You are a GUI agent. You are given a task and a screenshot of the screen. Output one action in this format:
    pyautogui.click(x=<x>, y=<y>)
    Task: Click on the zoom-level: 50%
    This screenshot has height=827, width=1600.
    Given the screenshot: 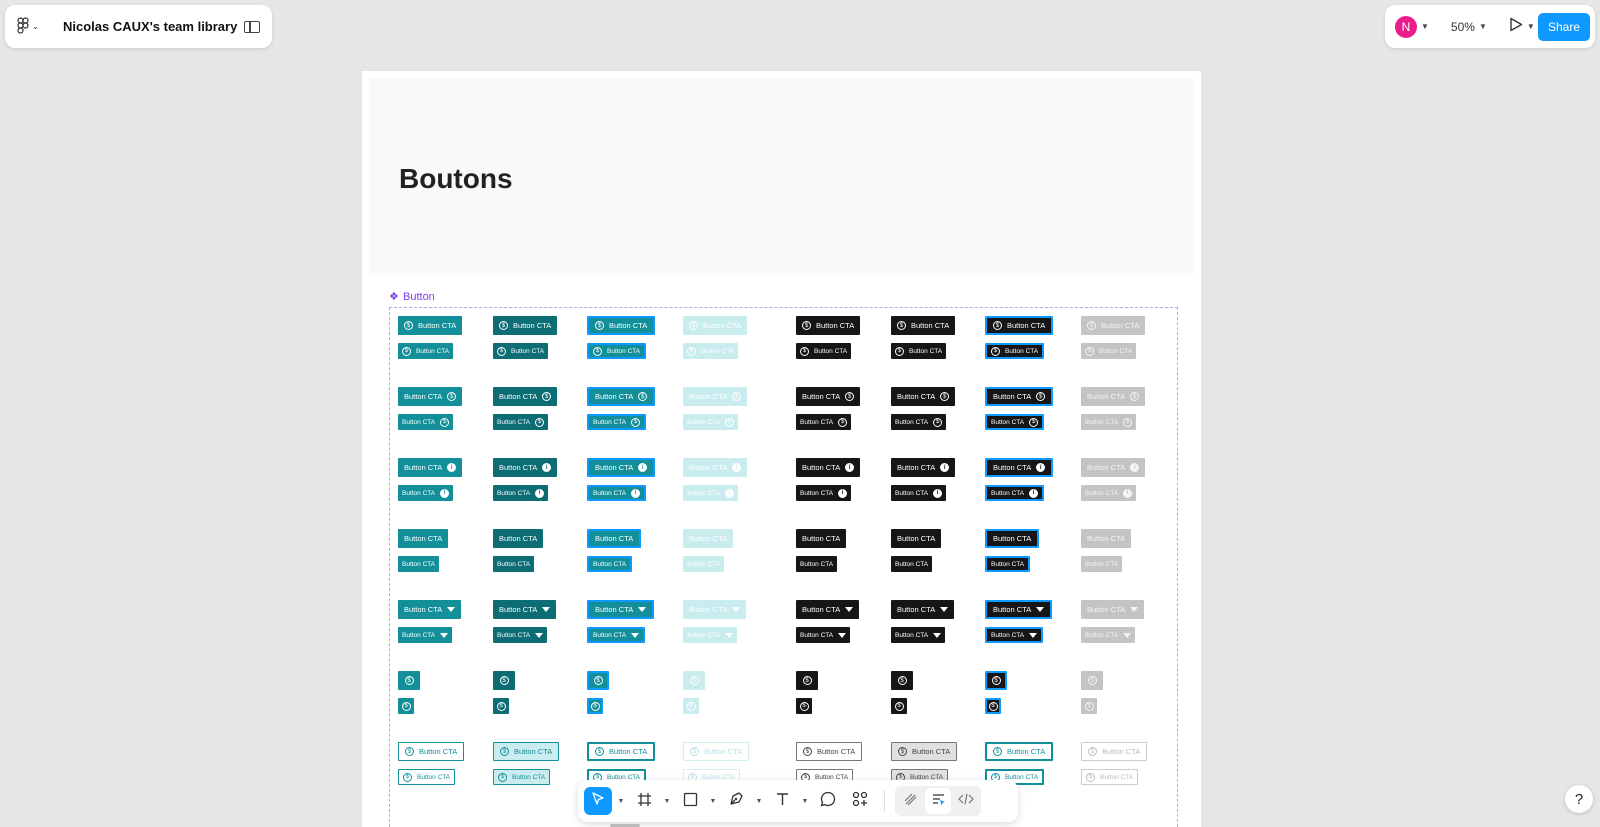 What is the action you would take?
    pyautogui.click(x=1463, y=27)
    